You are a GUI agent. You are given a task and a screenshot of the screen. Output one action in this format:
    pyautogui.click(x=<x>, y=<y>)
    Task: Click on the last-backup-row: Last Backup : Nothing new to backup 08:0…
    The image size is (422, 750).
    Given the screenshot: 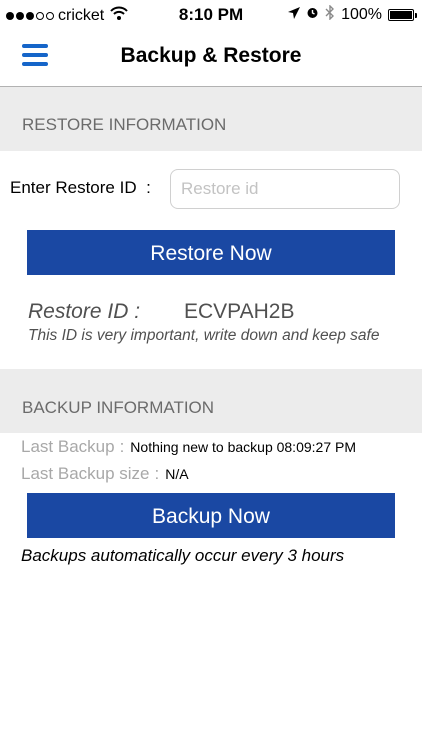 What is the action you would take?
    pyautogui.click(x=188, y=447)
    